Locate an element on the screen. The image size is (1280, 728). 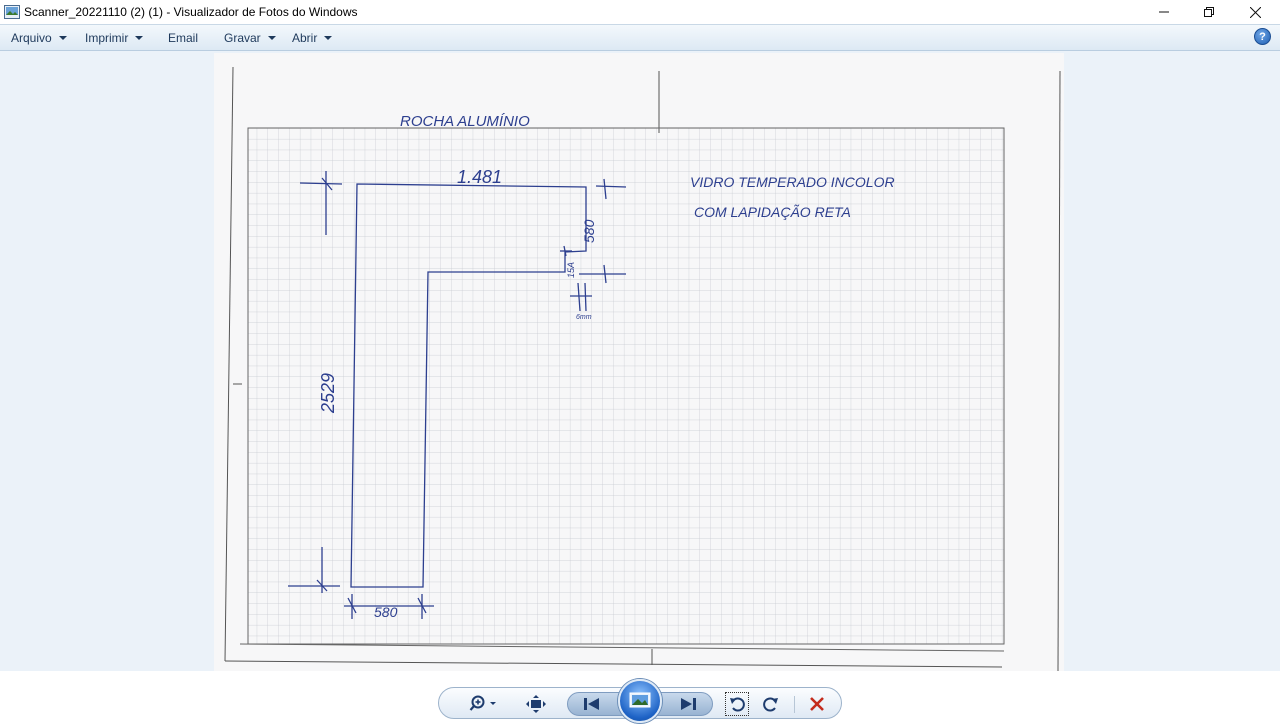
close-window-button is located at coordinates (1255, 12).